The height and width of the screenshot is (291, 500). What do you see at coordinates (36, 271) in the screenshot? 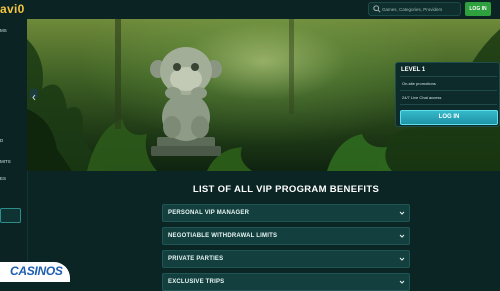
I see `watermark-logo: CASINOS` at bounding box center [36, 271].